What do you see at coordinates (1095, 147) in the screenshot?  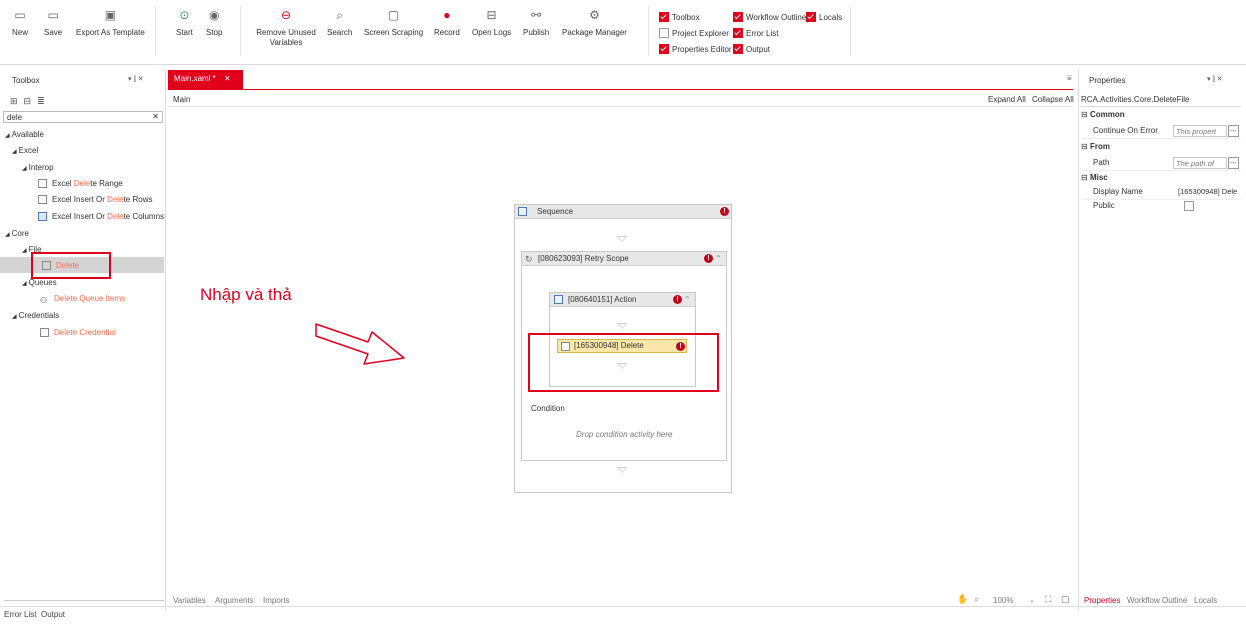 I see `category-from: ⊟ From` at bounding box center [1095, 147].